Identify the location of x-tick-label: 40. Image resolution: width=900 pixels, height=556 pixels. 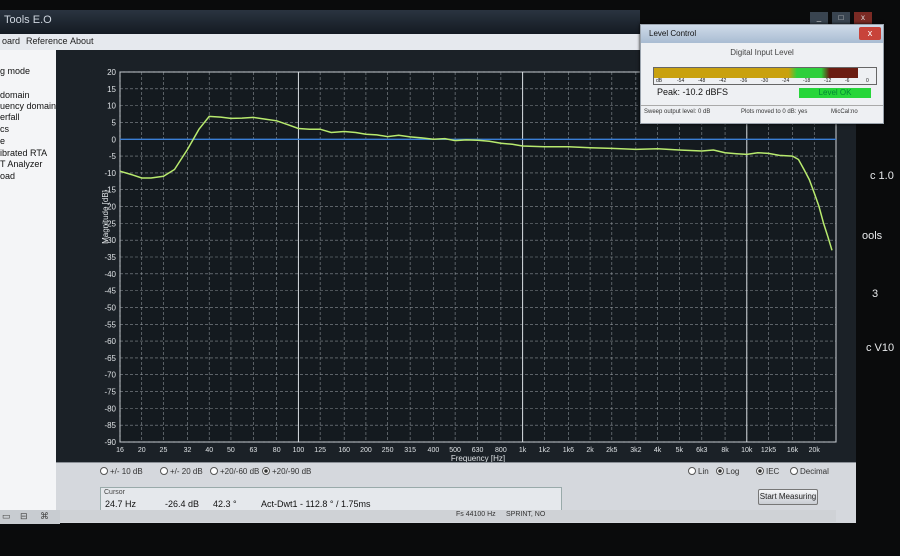
(209, 450).